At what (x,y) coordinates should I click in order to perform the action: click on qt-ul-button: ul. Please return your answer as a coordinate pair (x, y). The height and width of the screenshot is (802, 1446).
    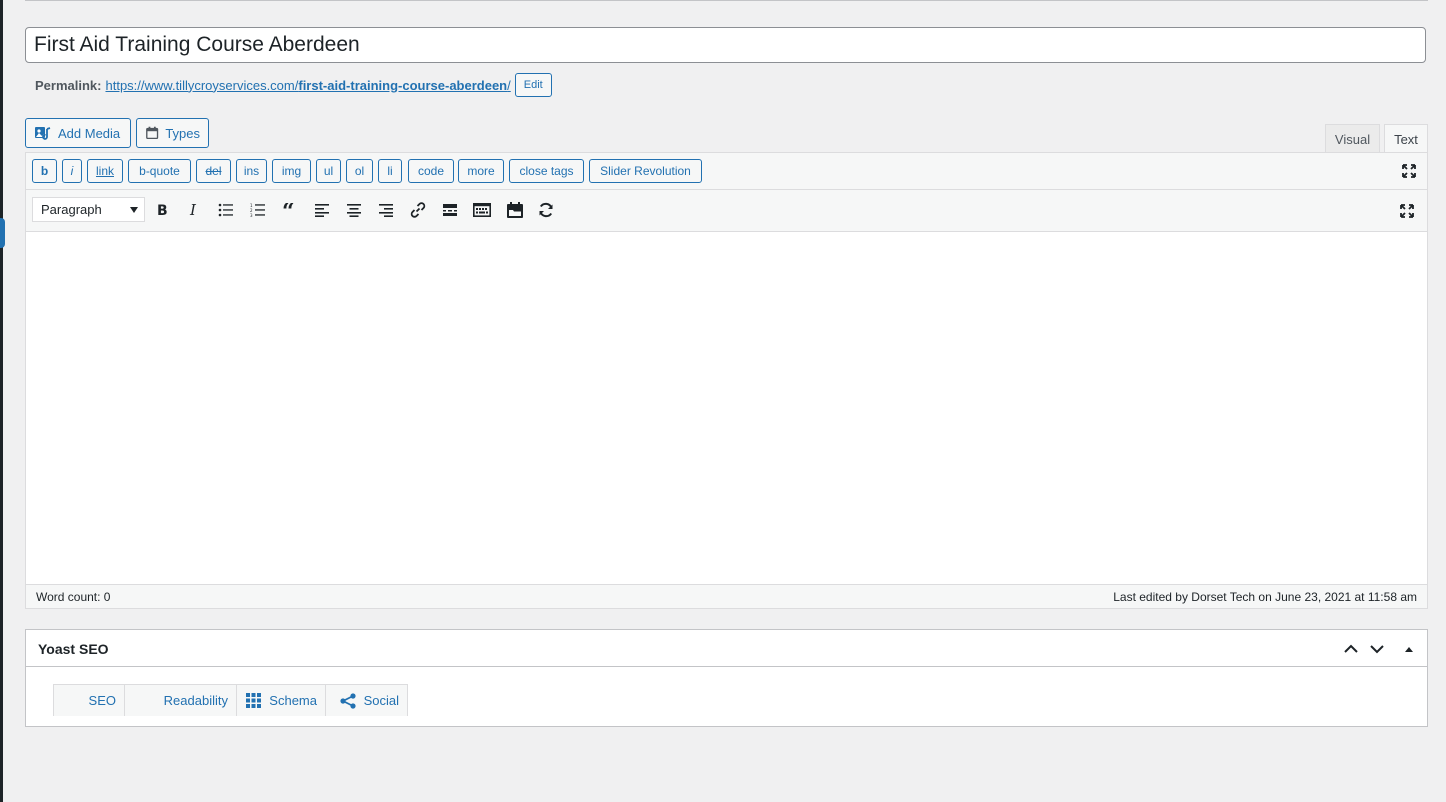
    Looking at the image, I should click on (328, 171).